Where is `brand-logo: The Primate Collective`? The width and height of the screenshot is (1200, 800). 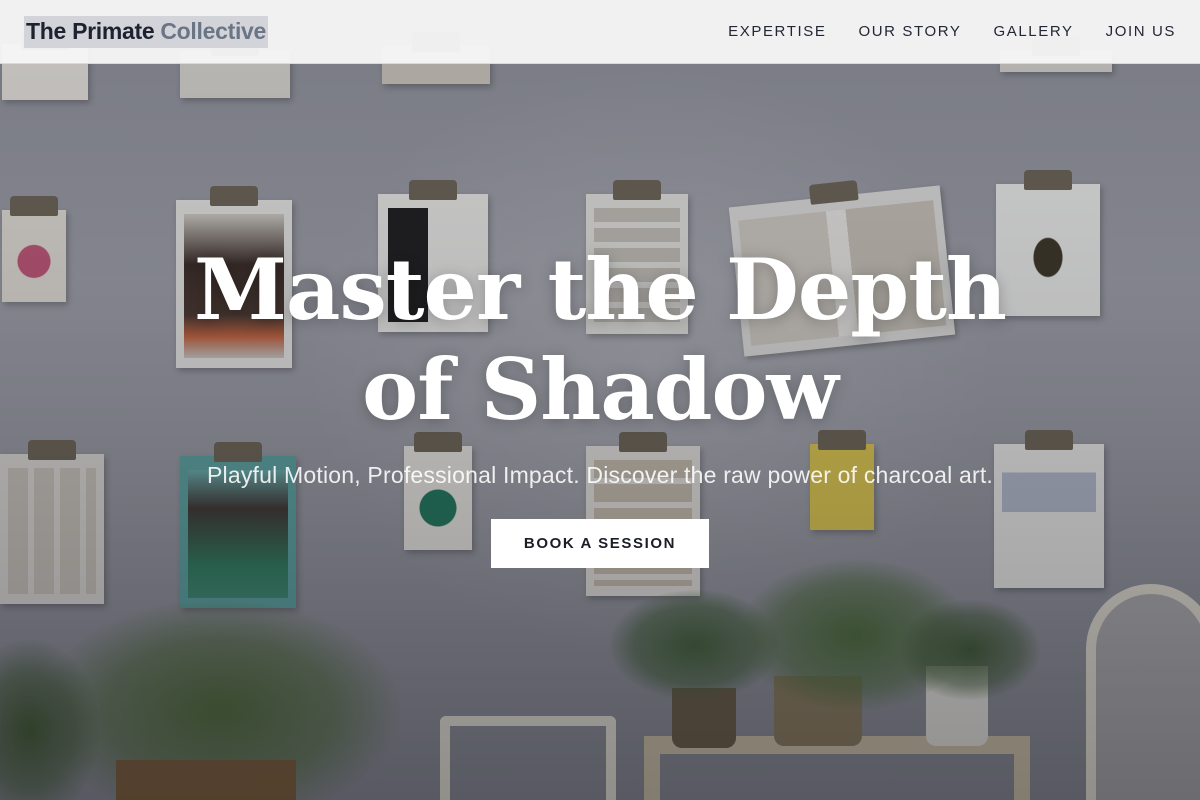
brand-logo: The Primate Collective is located at coordinates (146, 31).